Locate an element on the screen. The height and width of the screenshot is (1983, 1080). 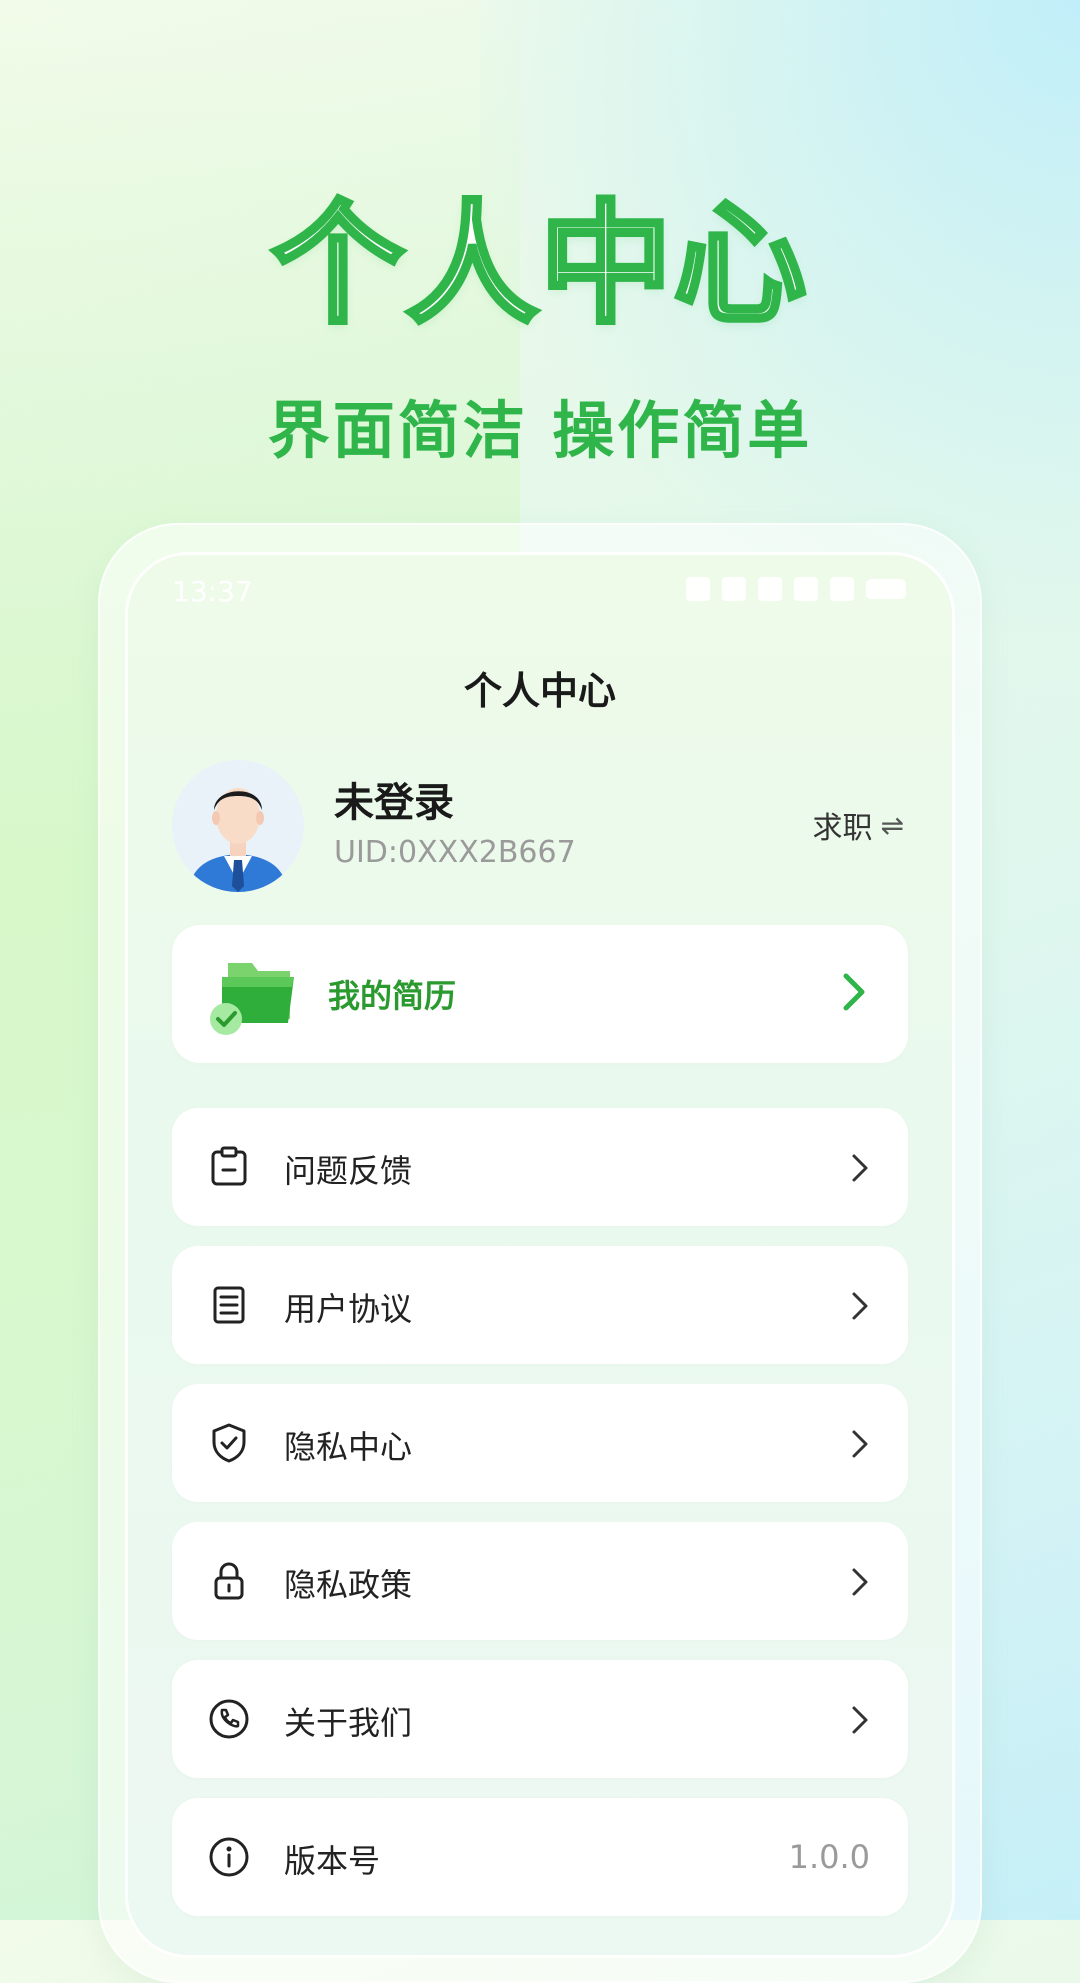
menu-item-feedback: 问题反馈 is located at coordinates (540, 1167).